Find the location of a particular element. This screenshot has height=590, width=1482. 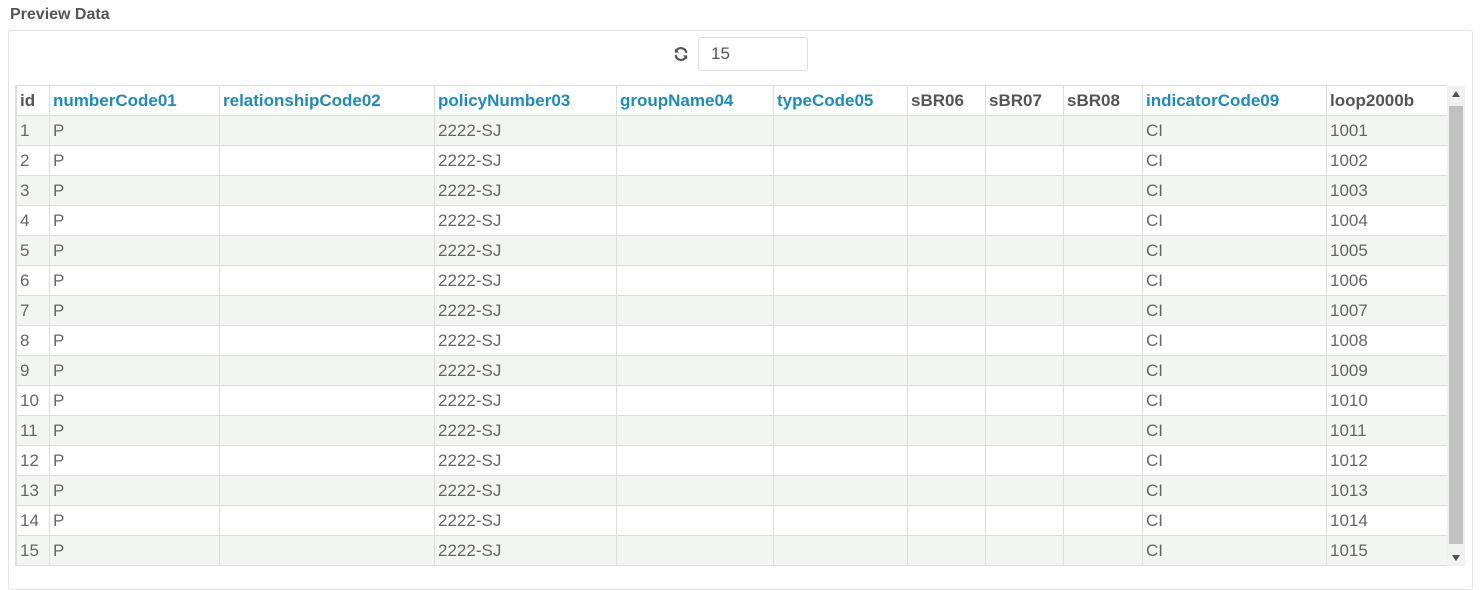

table-row: 1 P 2222-SJ CI 1001 is located at coordinates (731, 130).